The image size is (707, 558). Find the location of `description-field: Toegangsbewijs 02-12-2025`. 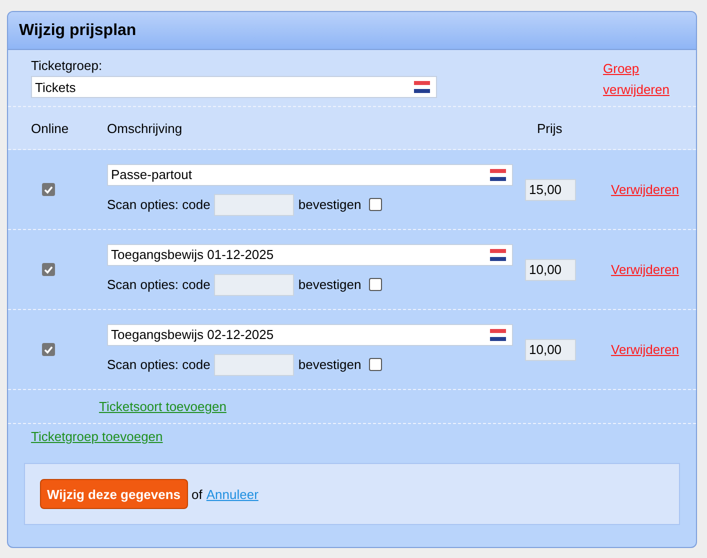

description-field: Toegangsbewijs 02-12-2025 is located at coordinates (310, 335).